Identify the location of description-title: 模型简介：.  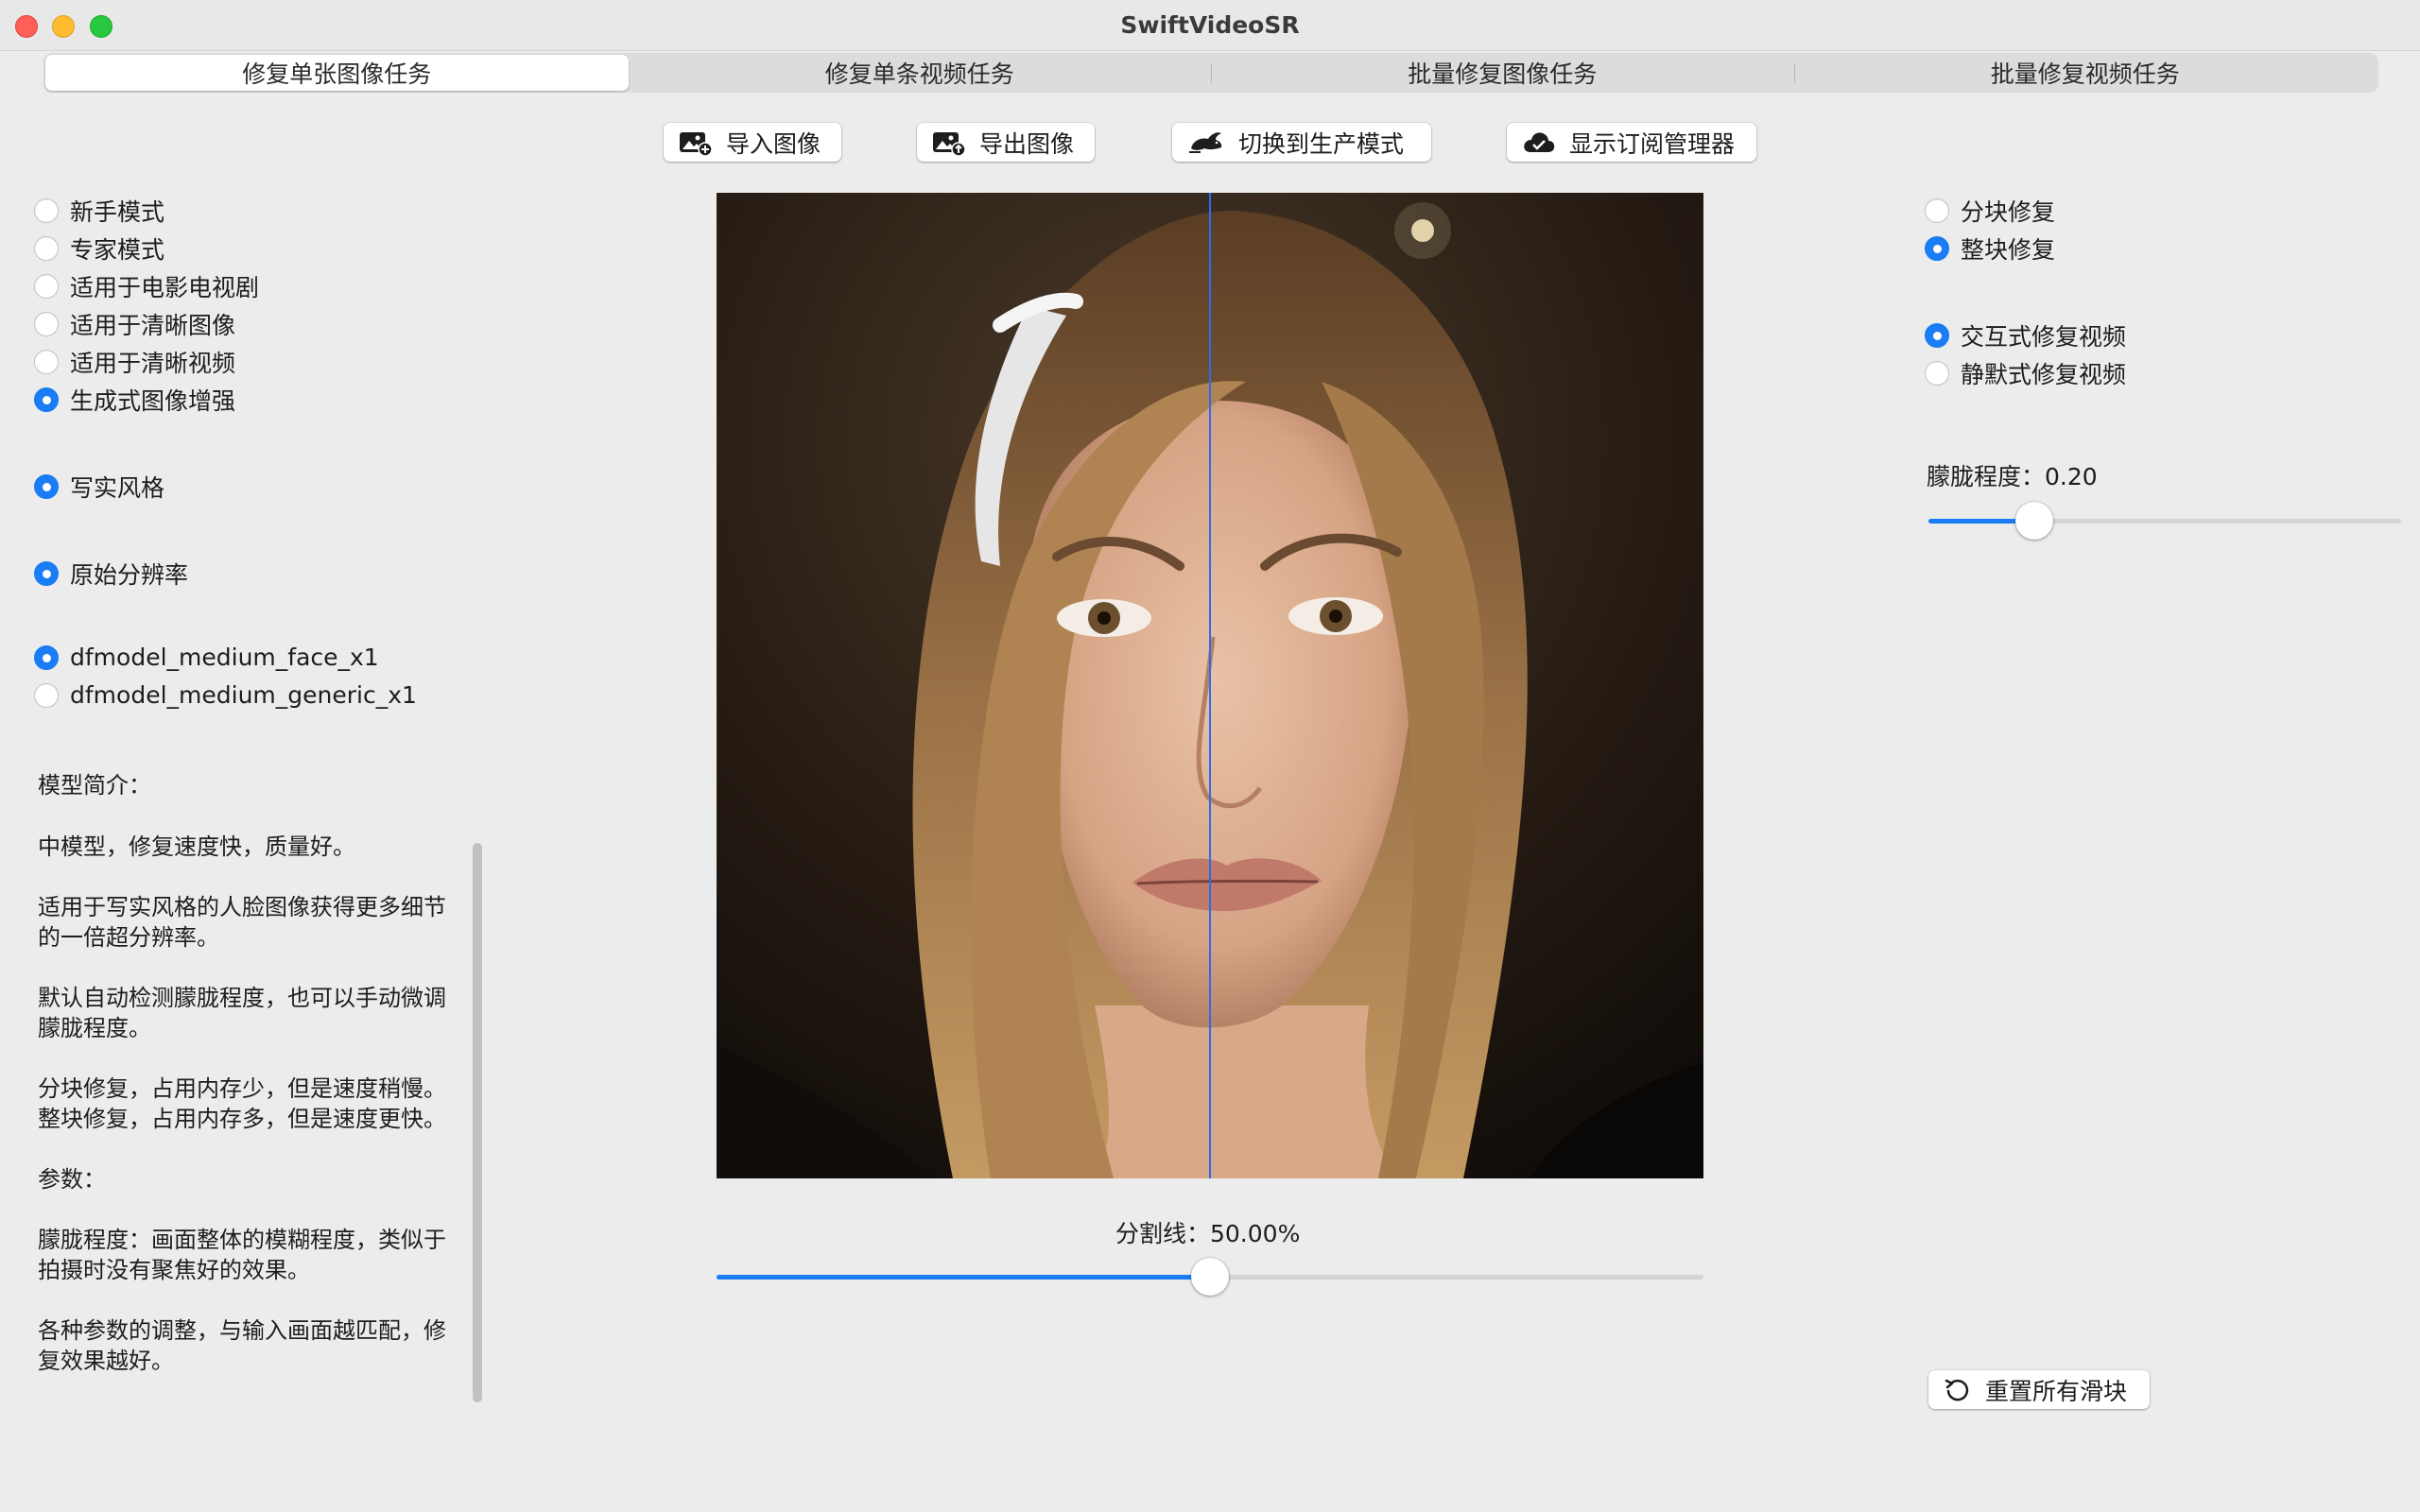
(95, 785).